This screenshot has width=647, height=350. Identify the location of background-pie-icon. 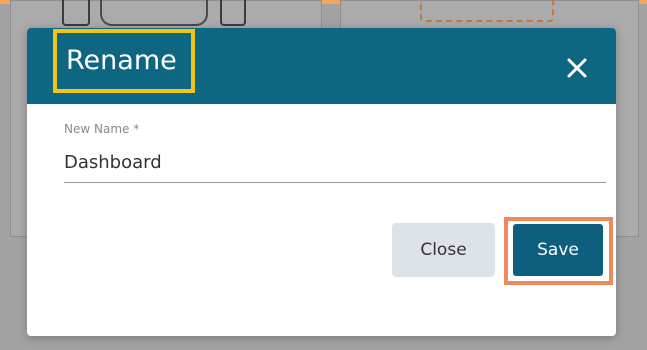
(233, 13).